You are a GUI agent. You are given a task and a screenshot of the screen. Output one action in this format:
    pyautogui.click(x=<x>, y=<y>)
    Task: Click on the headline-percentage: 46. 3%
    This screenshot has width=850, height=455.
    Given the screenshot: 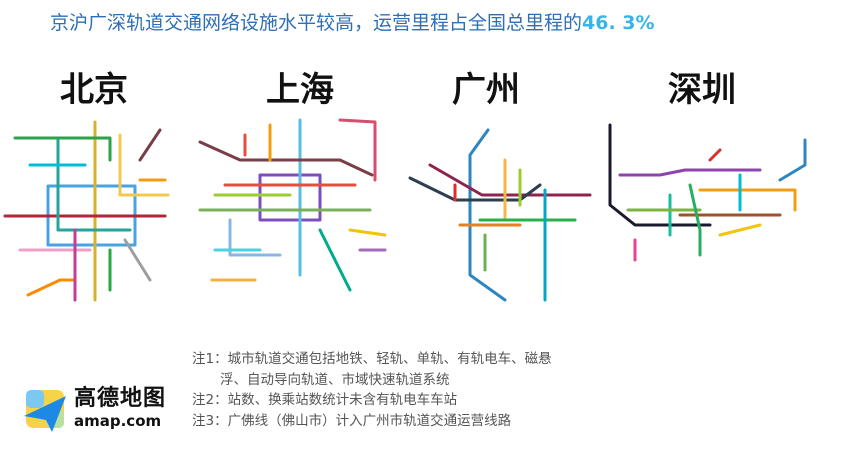 What is the action you would take?
    pyautogui.click(x=618, y=23)
    